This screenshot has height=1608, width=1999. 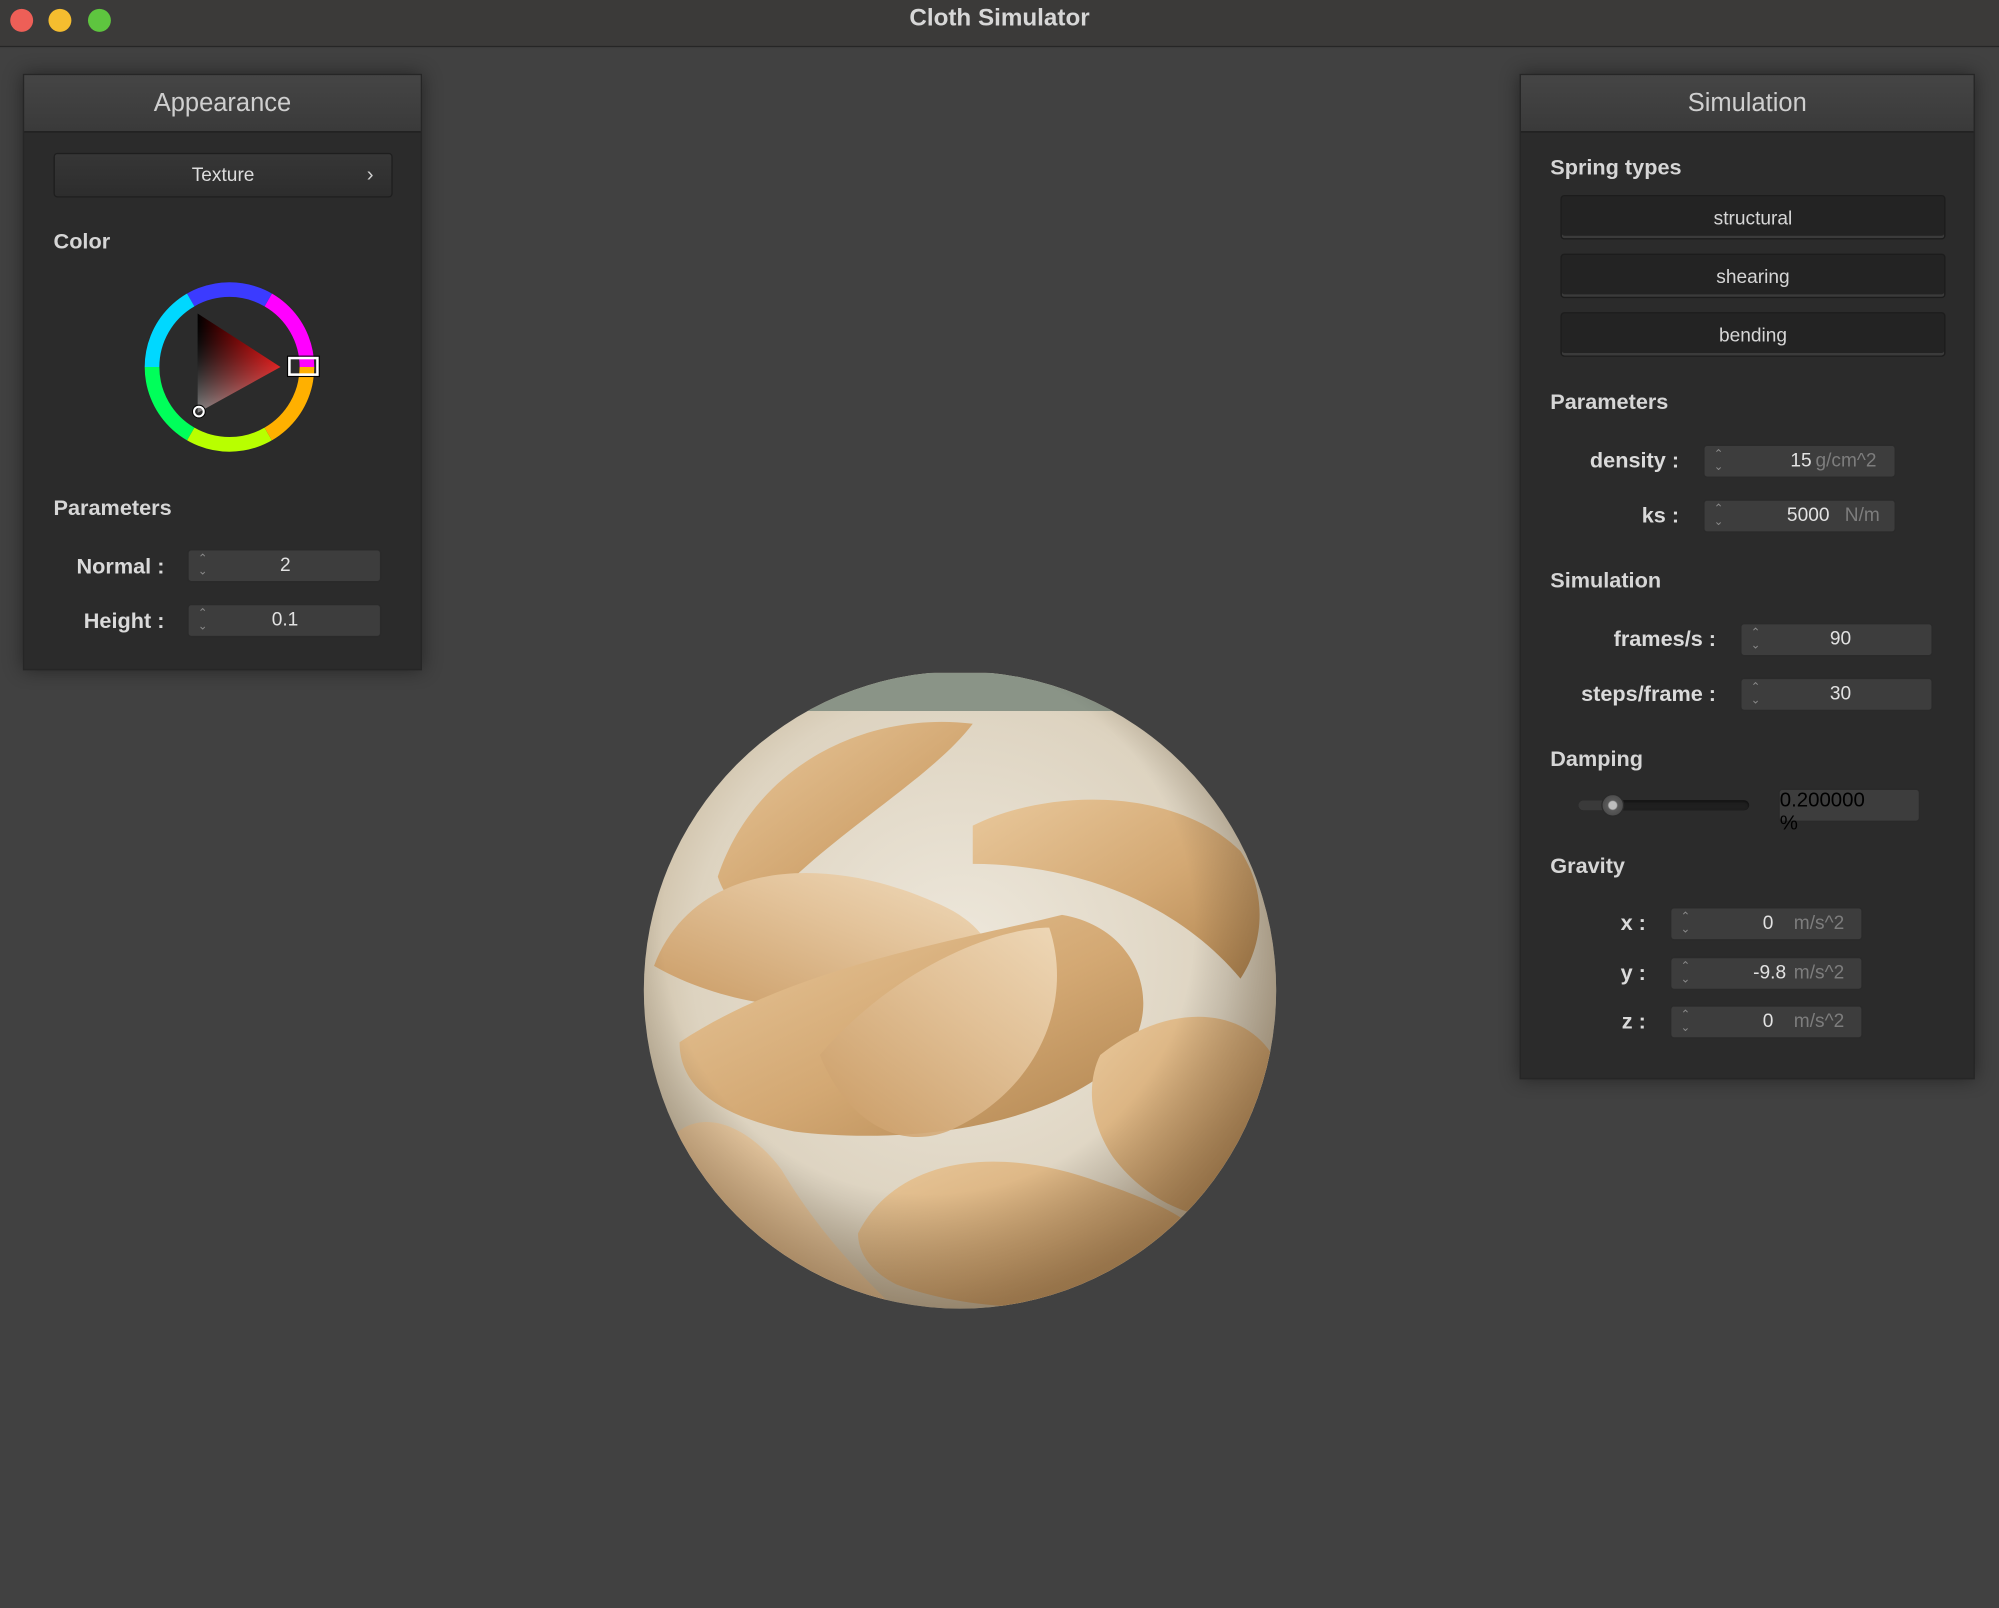 I want to click on texture-button-label: Texture, so click(x=223, y=175).